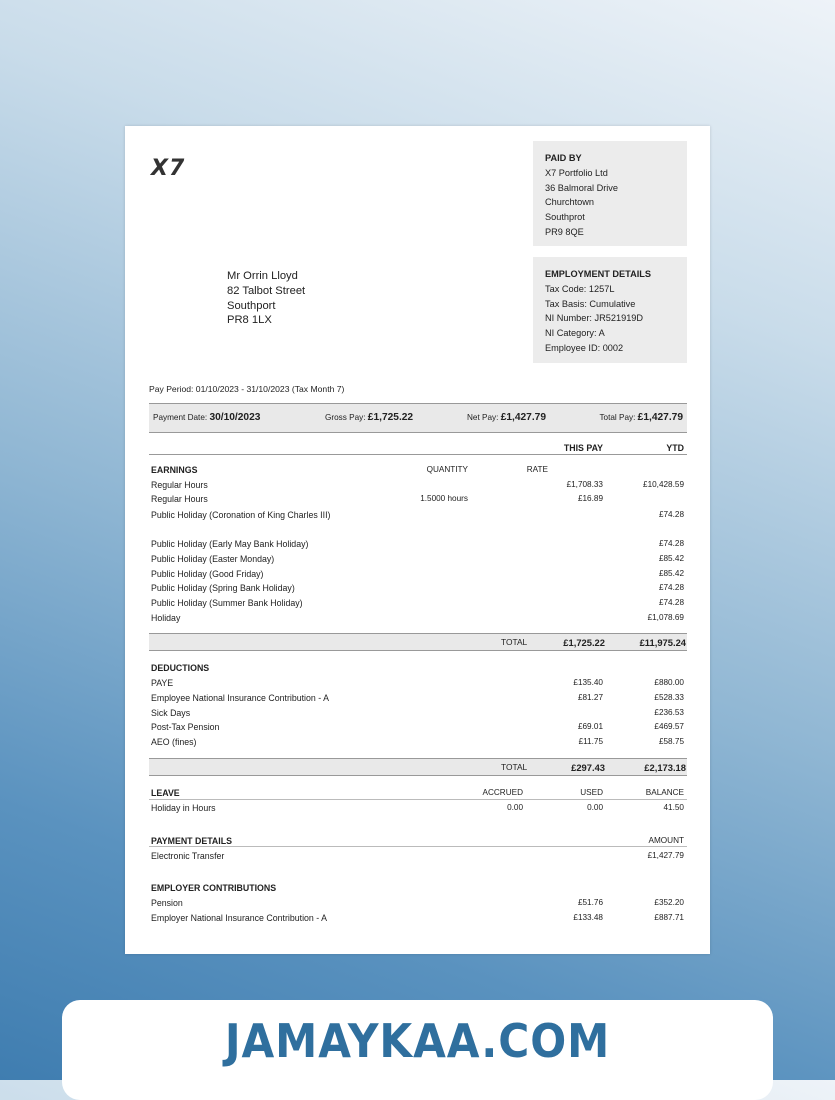 The width and height of the screenshot is (835, 1100). Describe the element at coordinates (563, 158) in the screenshot. I see `paid-by-heading: PAID BY` at that location.